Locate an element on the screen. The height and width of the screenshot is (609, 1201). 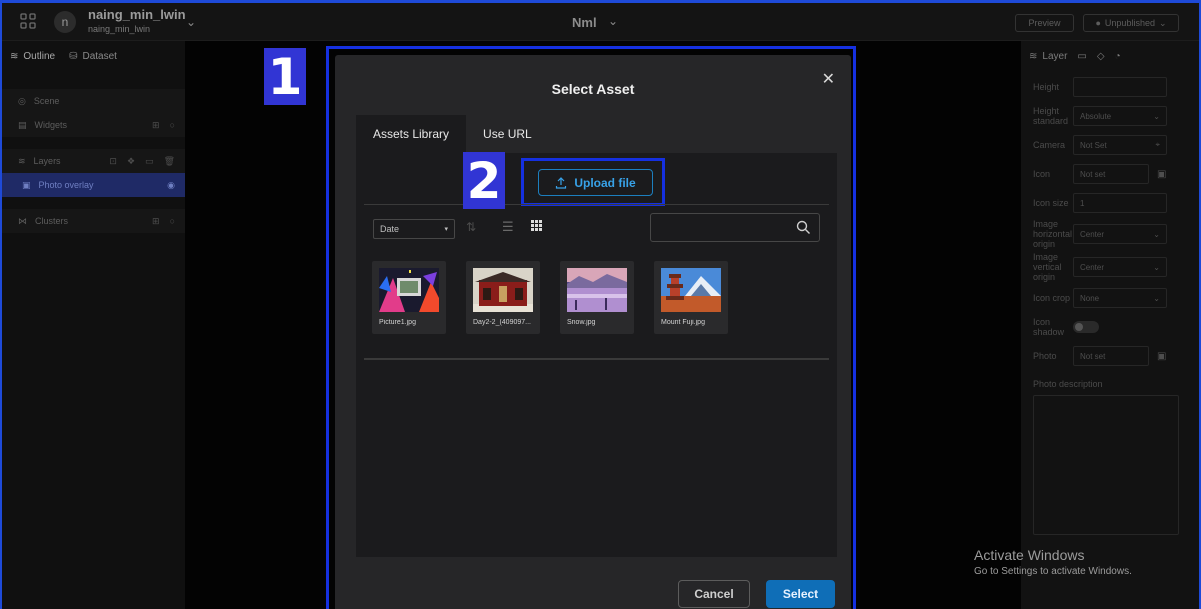
sort-value: Date is located at coordinates (390, 229).